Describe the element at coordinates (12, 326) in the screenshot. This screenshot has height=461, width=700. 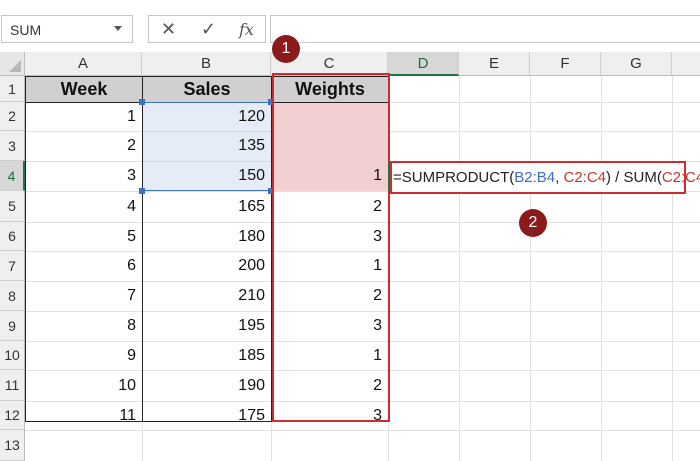
I see `row-header-9: 9` at that location.